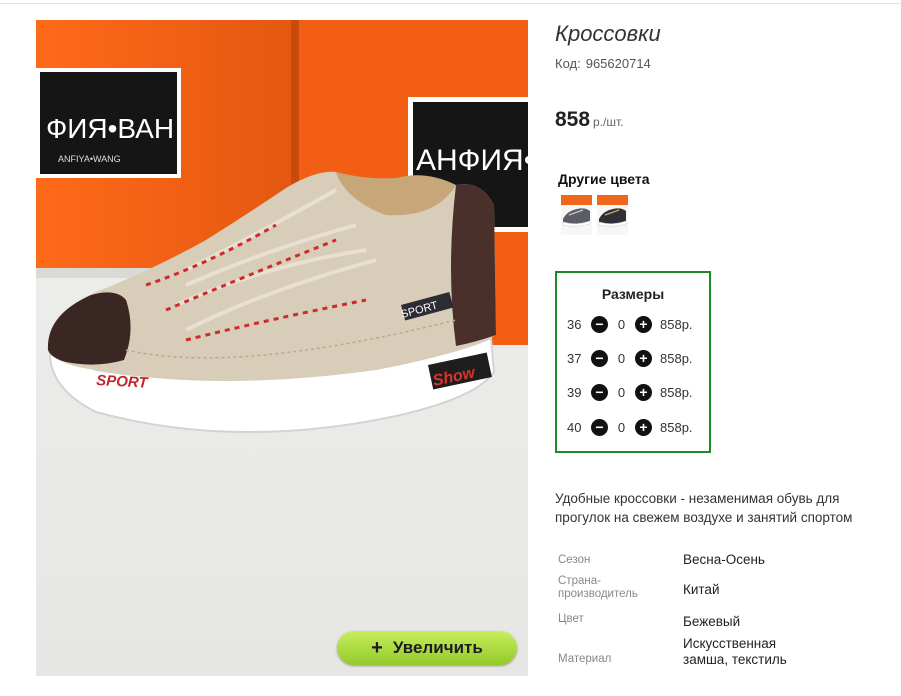 Image resolution: width=901 pixels, height=696 pixels. I want to click on product-code: Код: 965620714, so click(603, 63).